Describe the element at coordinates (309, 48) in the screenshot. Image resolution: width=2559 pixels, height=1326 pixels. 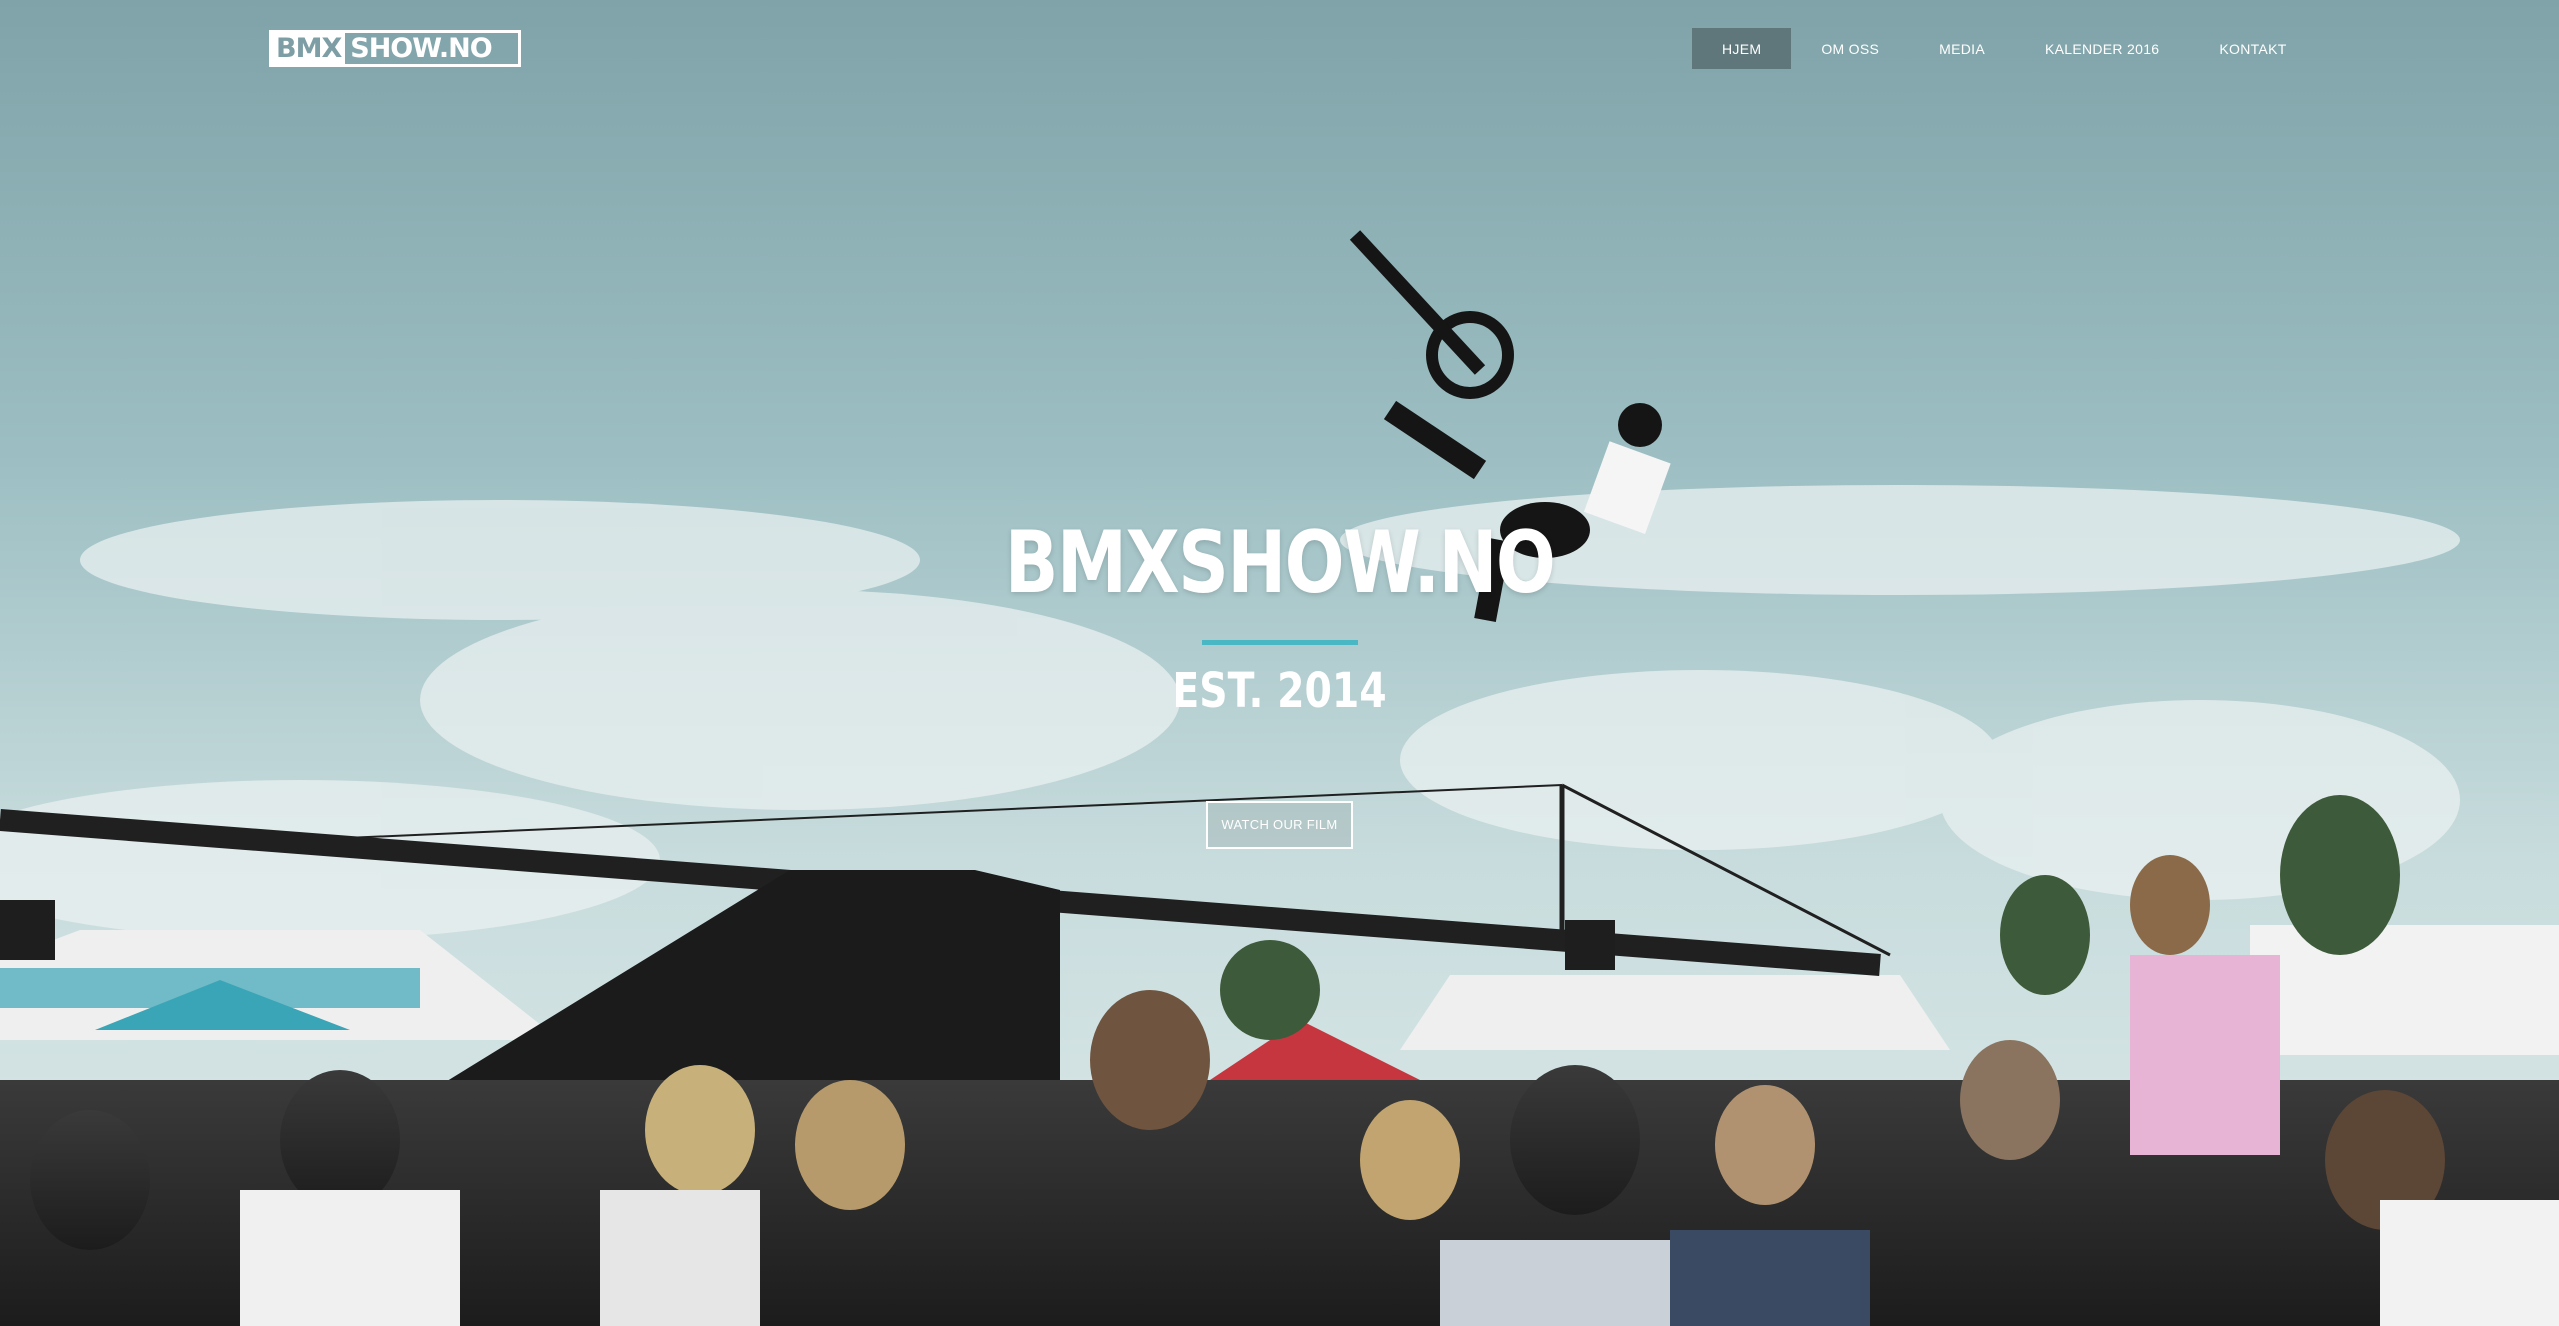
I see `logo-box-text: BMX` at that location.